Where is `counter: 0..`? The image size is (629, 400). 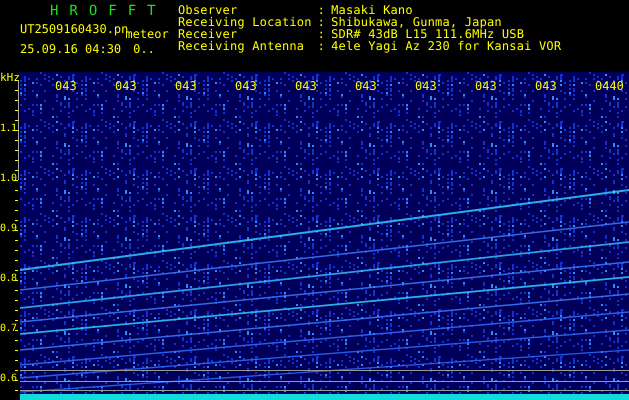 counter: 0.. is located at coordinates (144, 49).